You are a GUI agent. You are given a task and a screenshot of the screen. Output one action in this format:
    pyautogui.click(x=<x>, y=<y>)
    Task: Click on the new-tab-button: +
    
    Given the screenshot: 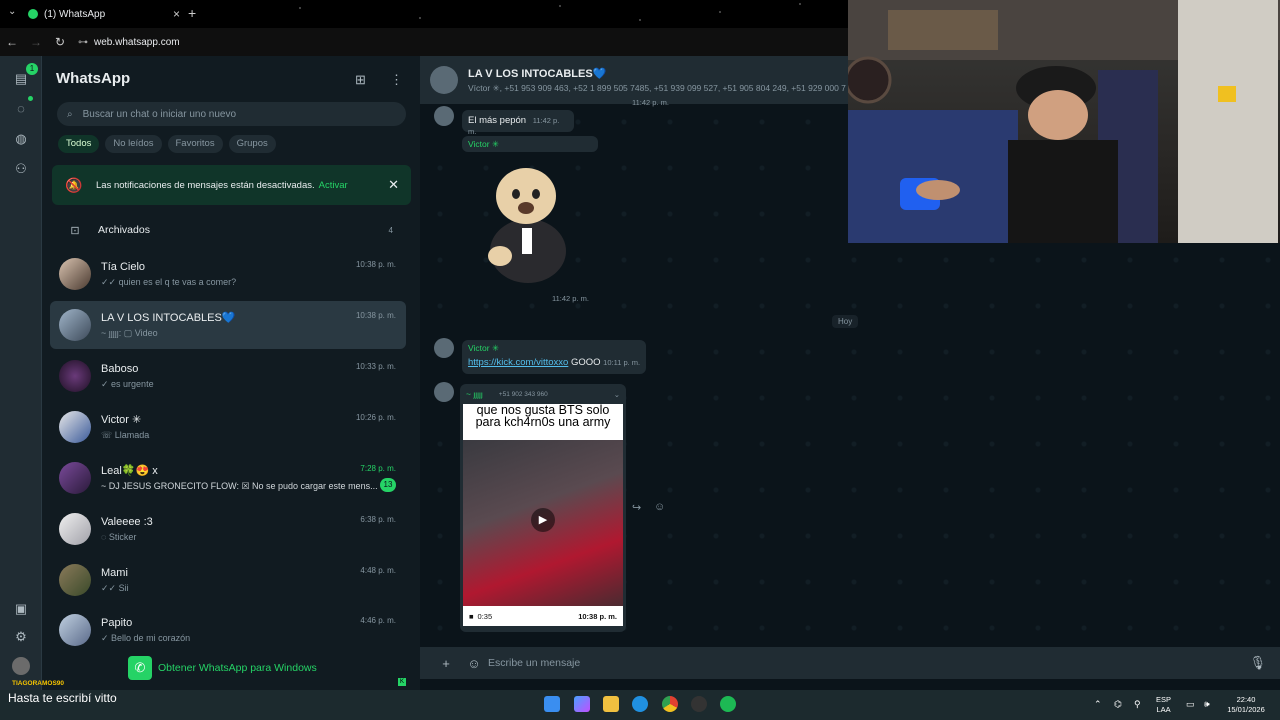 What is the action you would take?
    pyautogui.click(x=192, y=13)
    